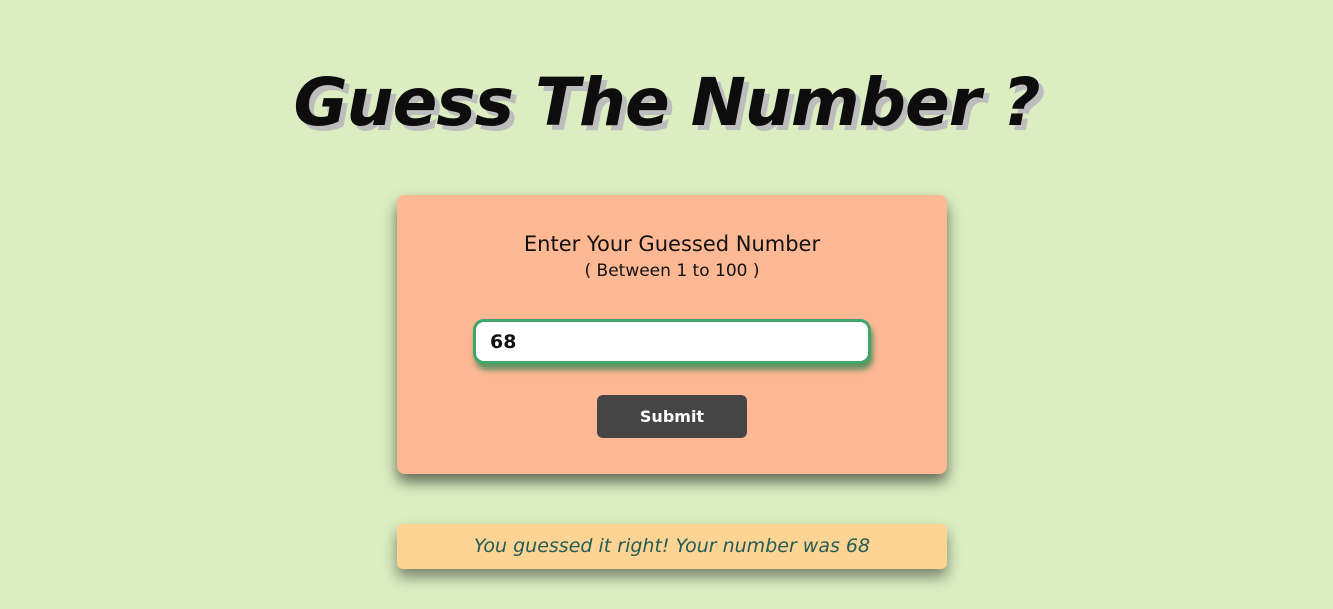 This screenshot has height=609, width=1333. What do you see at coordinates (666, 102) in the screenshot?
I see `page-title: Guess The Number ?` at bounding box center [666, 102].